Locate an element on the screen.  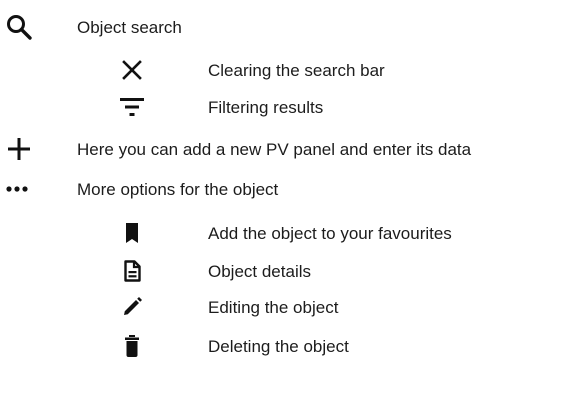
filter-icon is located at coordinates (132, 107).